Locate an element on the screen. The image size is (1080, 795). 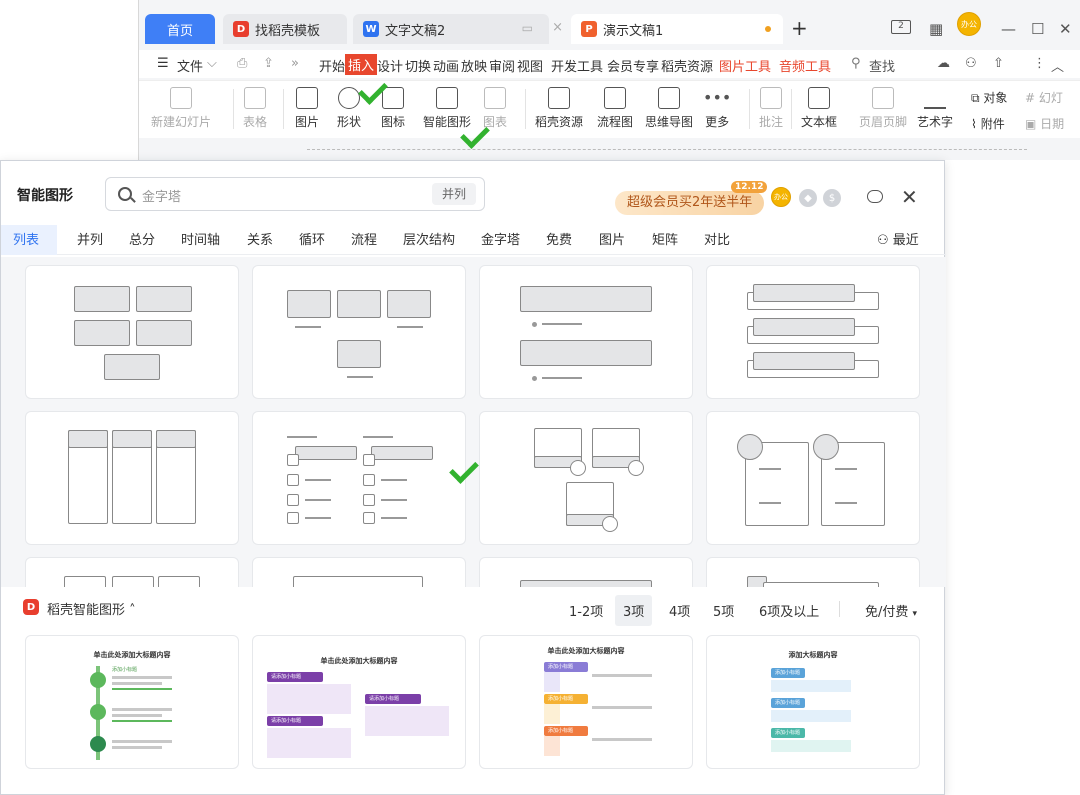
share-user-icon: ⚇ is located at coordinates (971, 63).